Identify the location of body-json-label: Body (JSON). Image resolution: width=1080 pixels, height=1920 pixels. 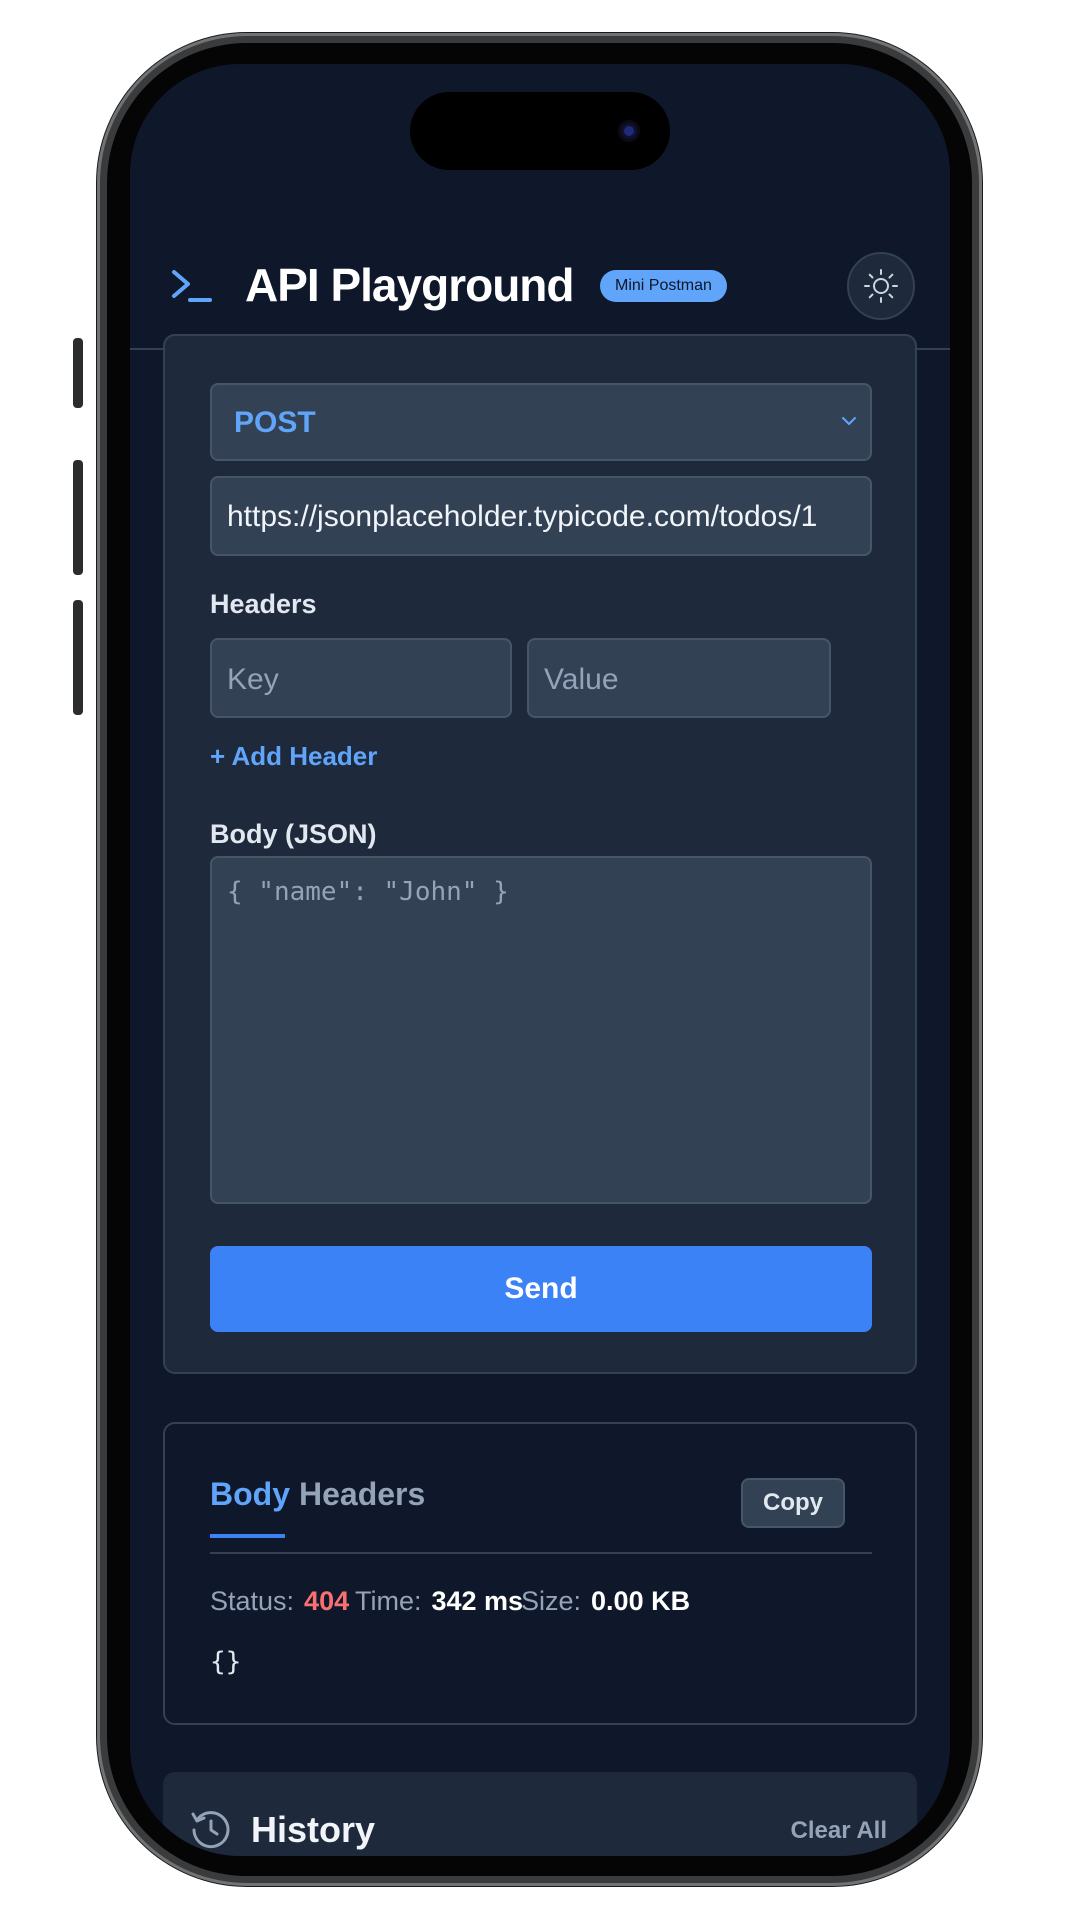
(293, 834).